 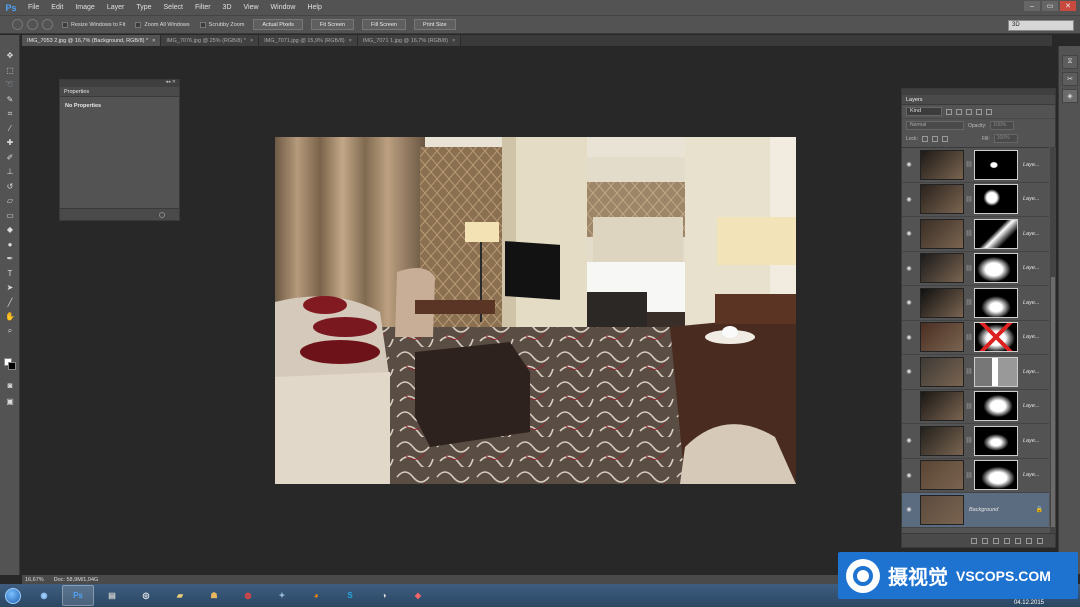 What do you see at coordinates (93, 24) in the screenshot?
I see `resize-windows-checkbox: Resize Windows to Fit` at bounding box center [93, 24].